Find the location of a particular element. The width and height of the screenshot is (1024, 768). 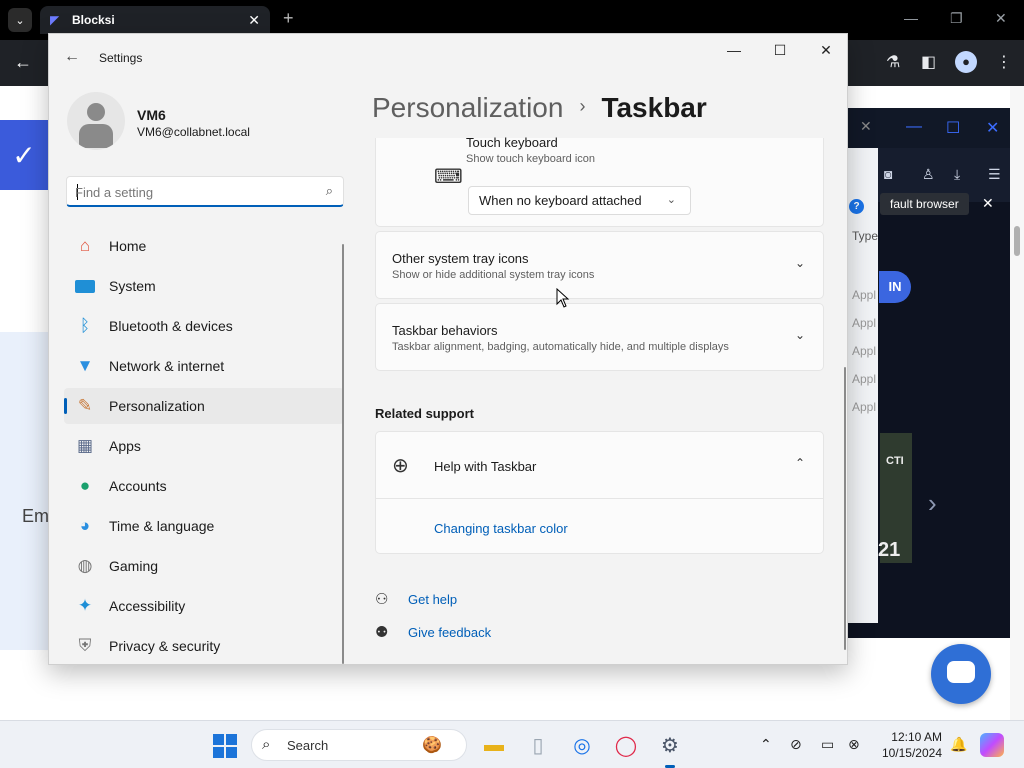

sidebar-item-label: Home is located at coordinates (128, 246).